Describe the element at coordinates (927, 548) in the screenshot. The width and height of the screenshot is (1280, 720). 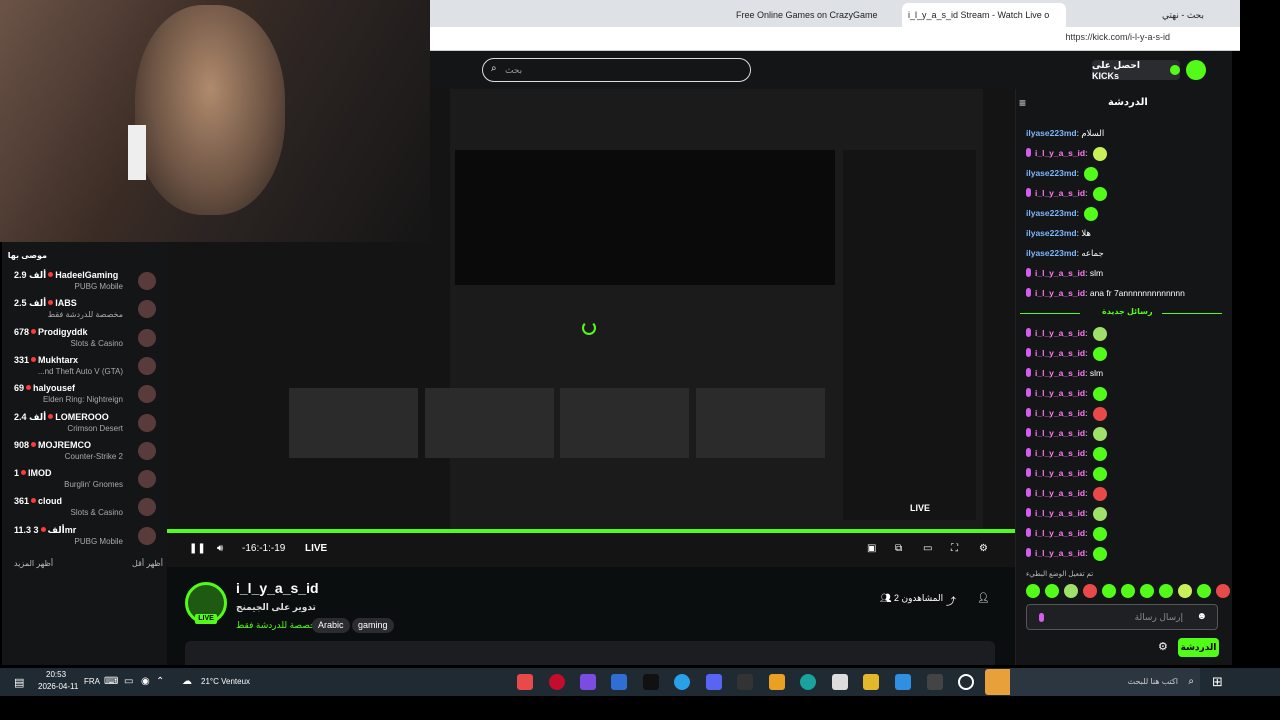
I see `theater-icon: ▭` at that location.